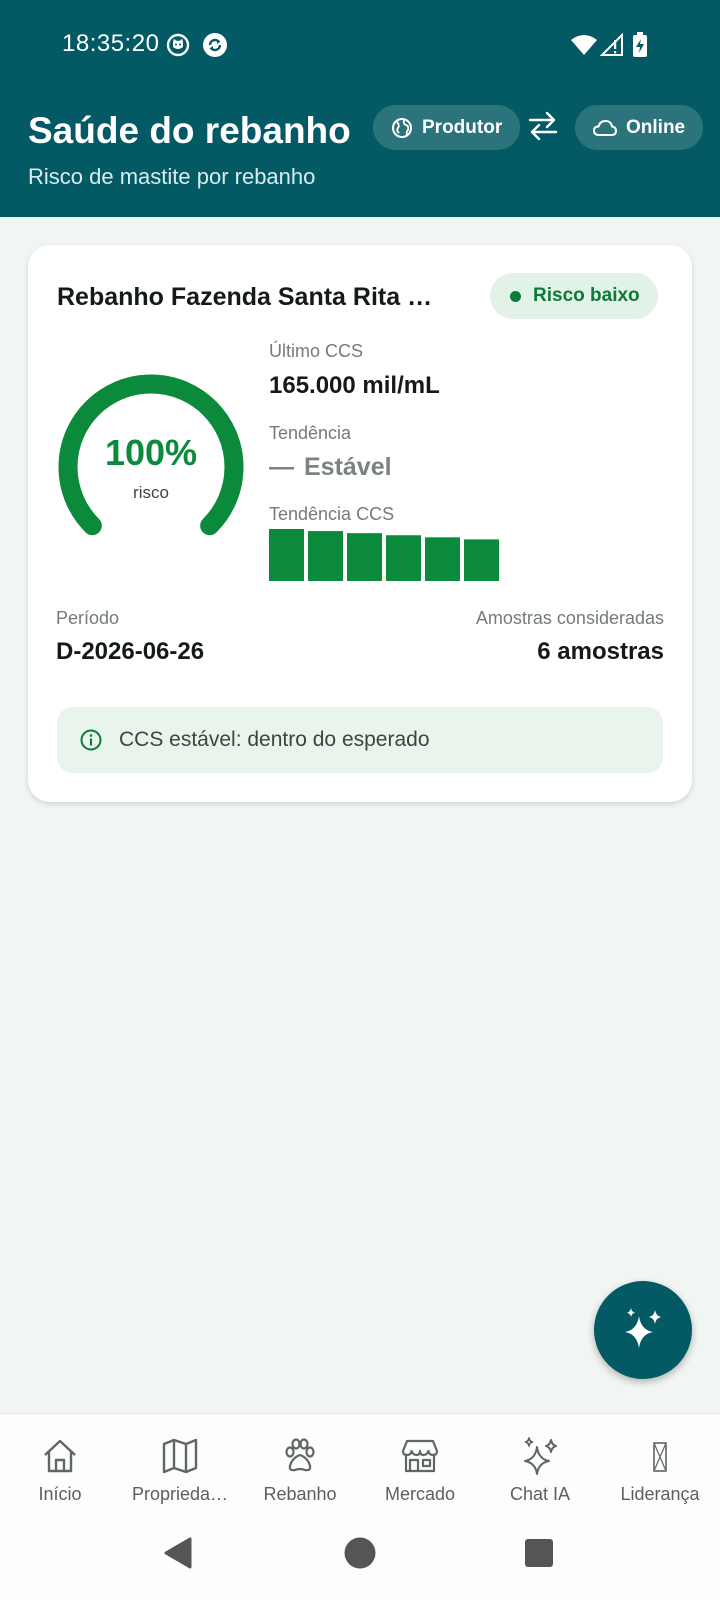 Image resolution: width=720 pixels, height=1600 pixels. What do you see at coordinates (605, 127) in the screenshot?
I see `cloud-icon` at bounding box center [605, 127].